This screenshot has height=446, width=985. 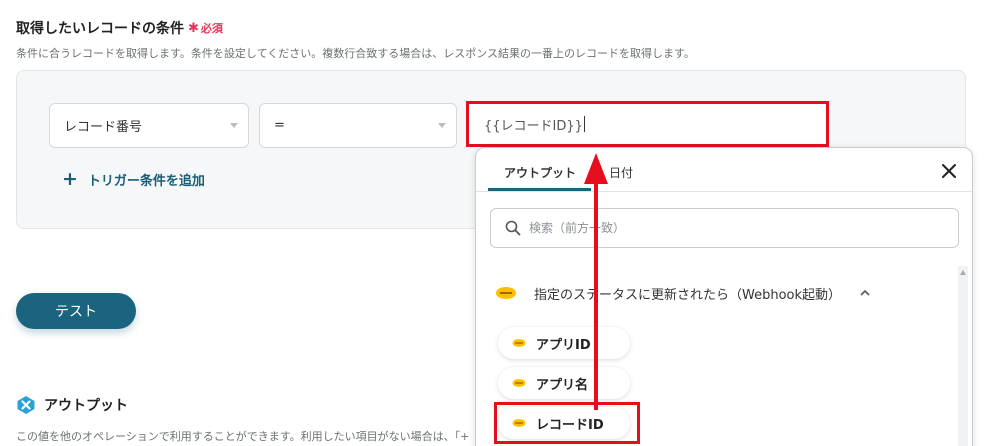 I want to click on output-section-title: アウトプット, so click(x=72, y=405).